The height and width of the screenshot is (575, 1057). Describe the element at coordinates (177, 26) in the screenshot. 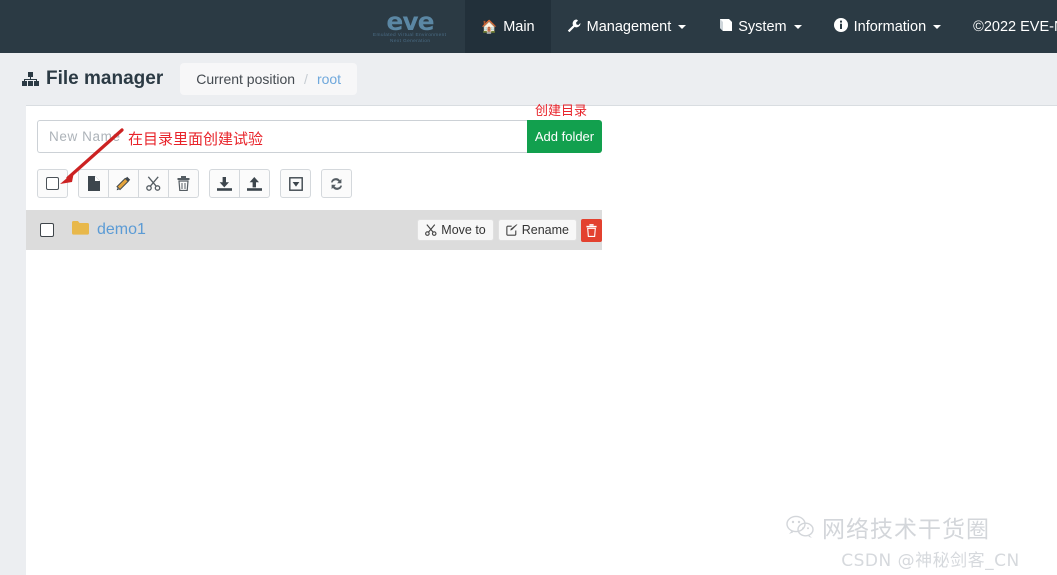

I see `navbar-left-spacer` at that location.